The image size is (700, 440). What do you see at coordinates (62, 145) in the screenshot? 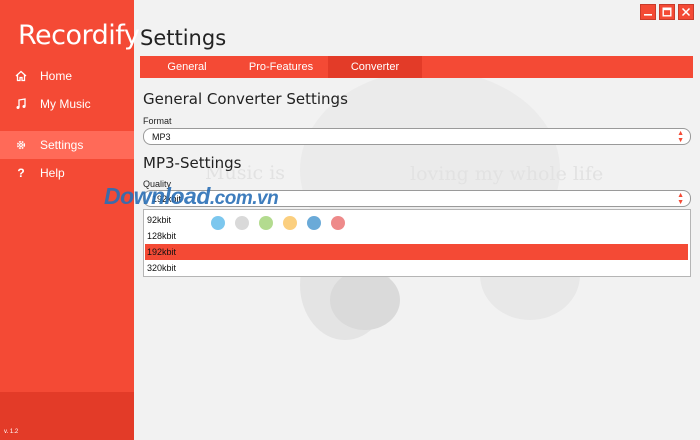
I see `sidebar-item-label: Settings` at bounding box center [62, 145].